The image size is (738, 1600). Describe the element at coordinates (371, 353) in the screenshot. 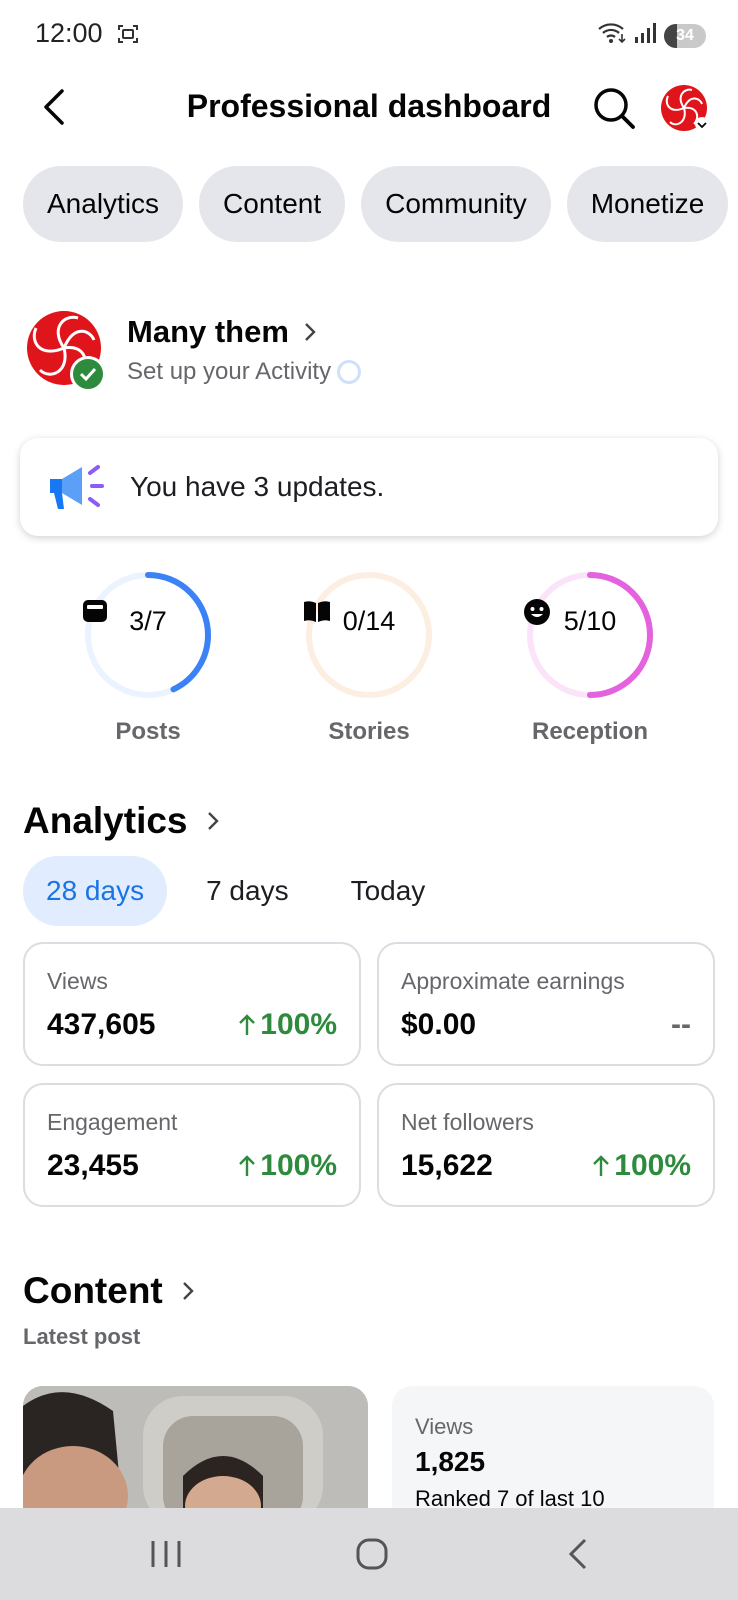

I see `profile-row: Many them Set up your Activity` at that location.